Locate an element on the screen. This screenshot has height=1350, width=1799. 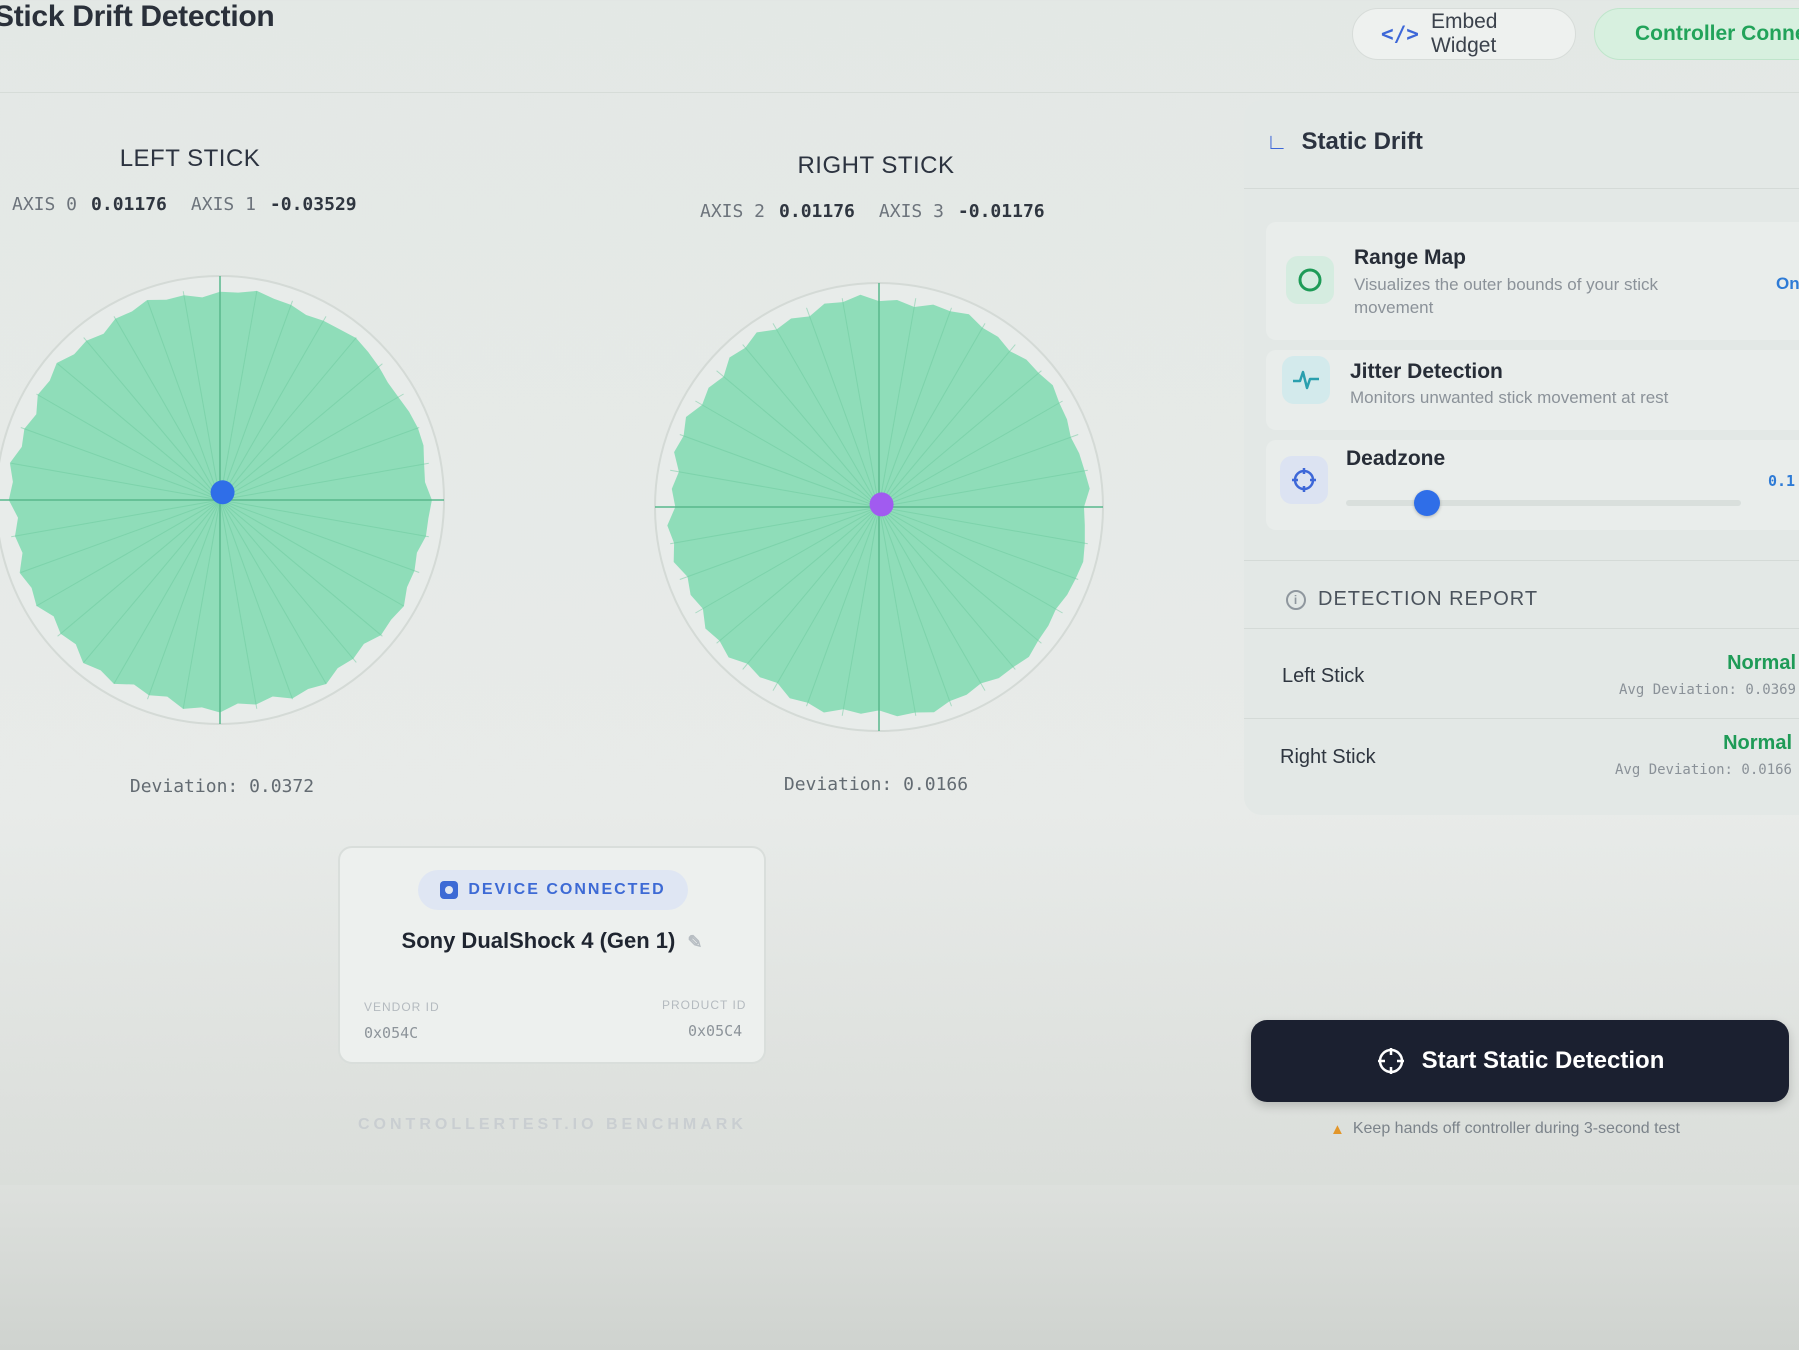
axis-3-label: AXIS 3 is located at coordinates (911, 211).